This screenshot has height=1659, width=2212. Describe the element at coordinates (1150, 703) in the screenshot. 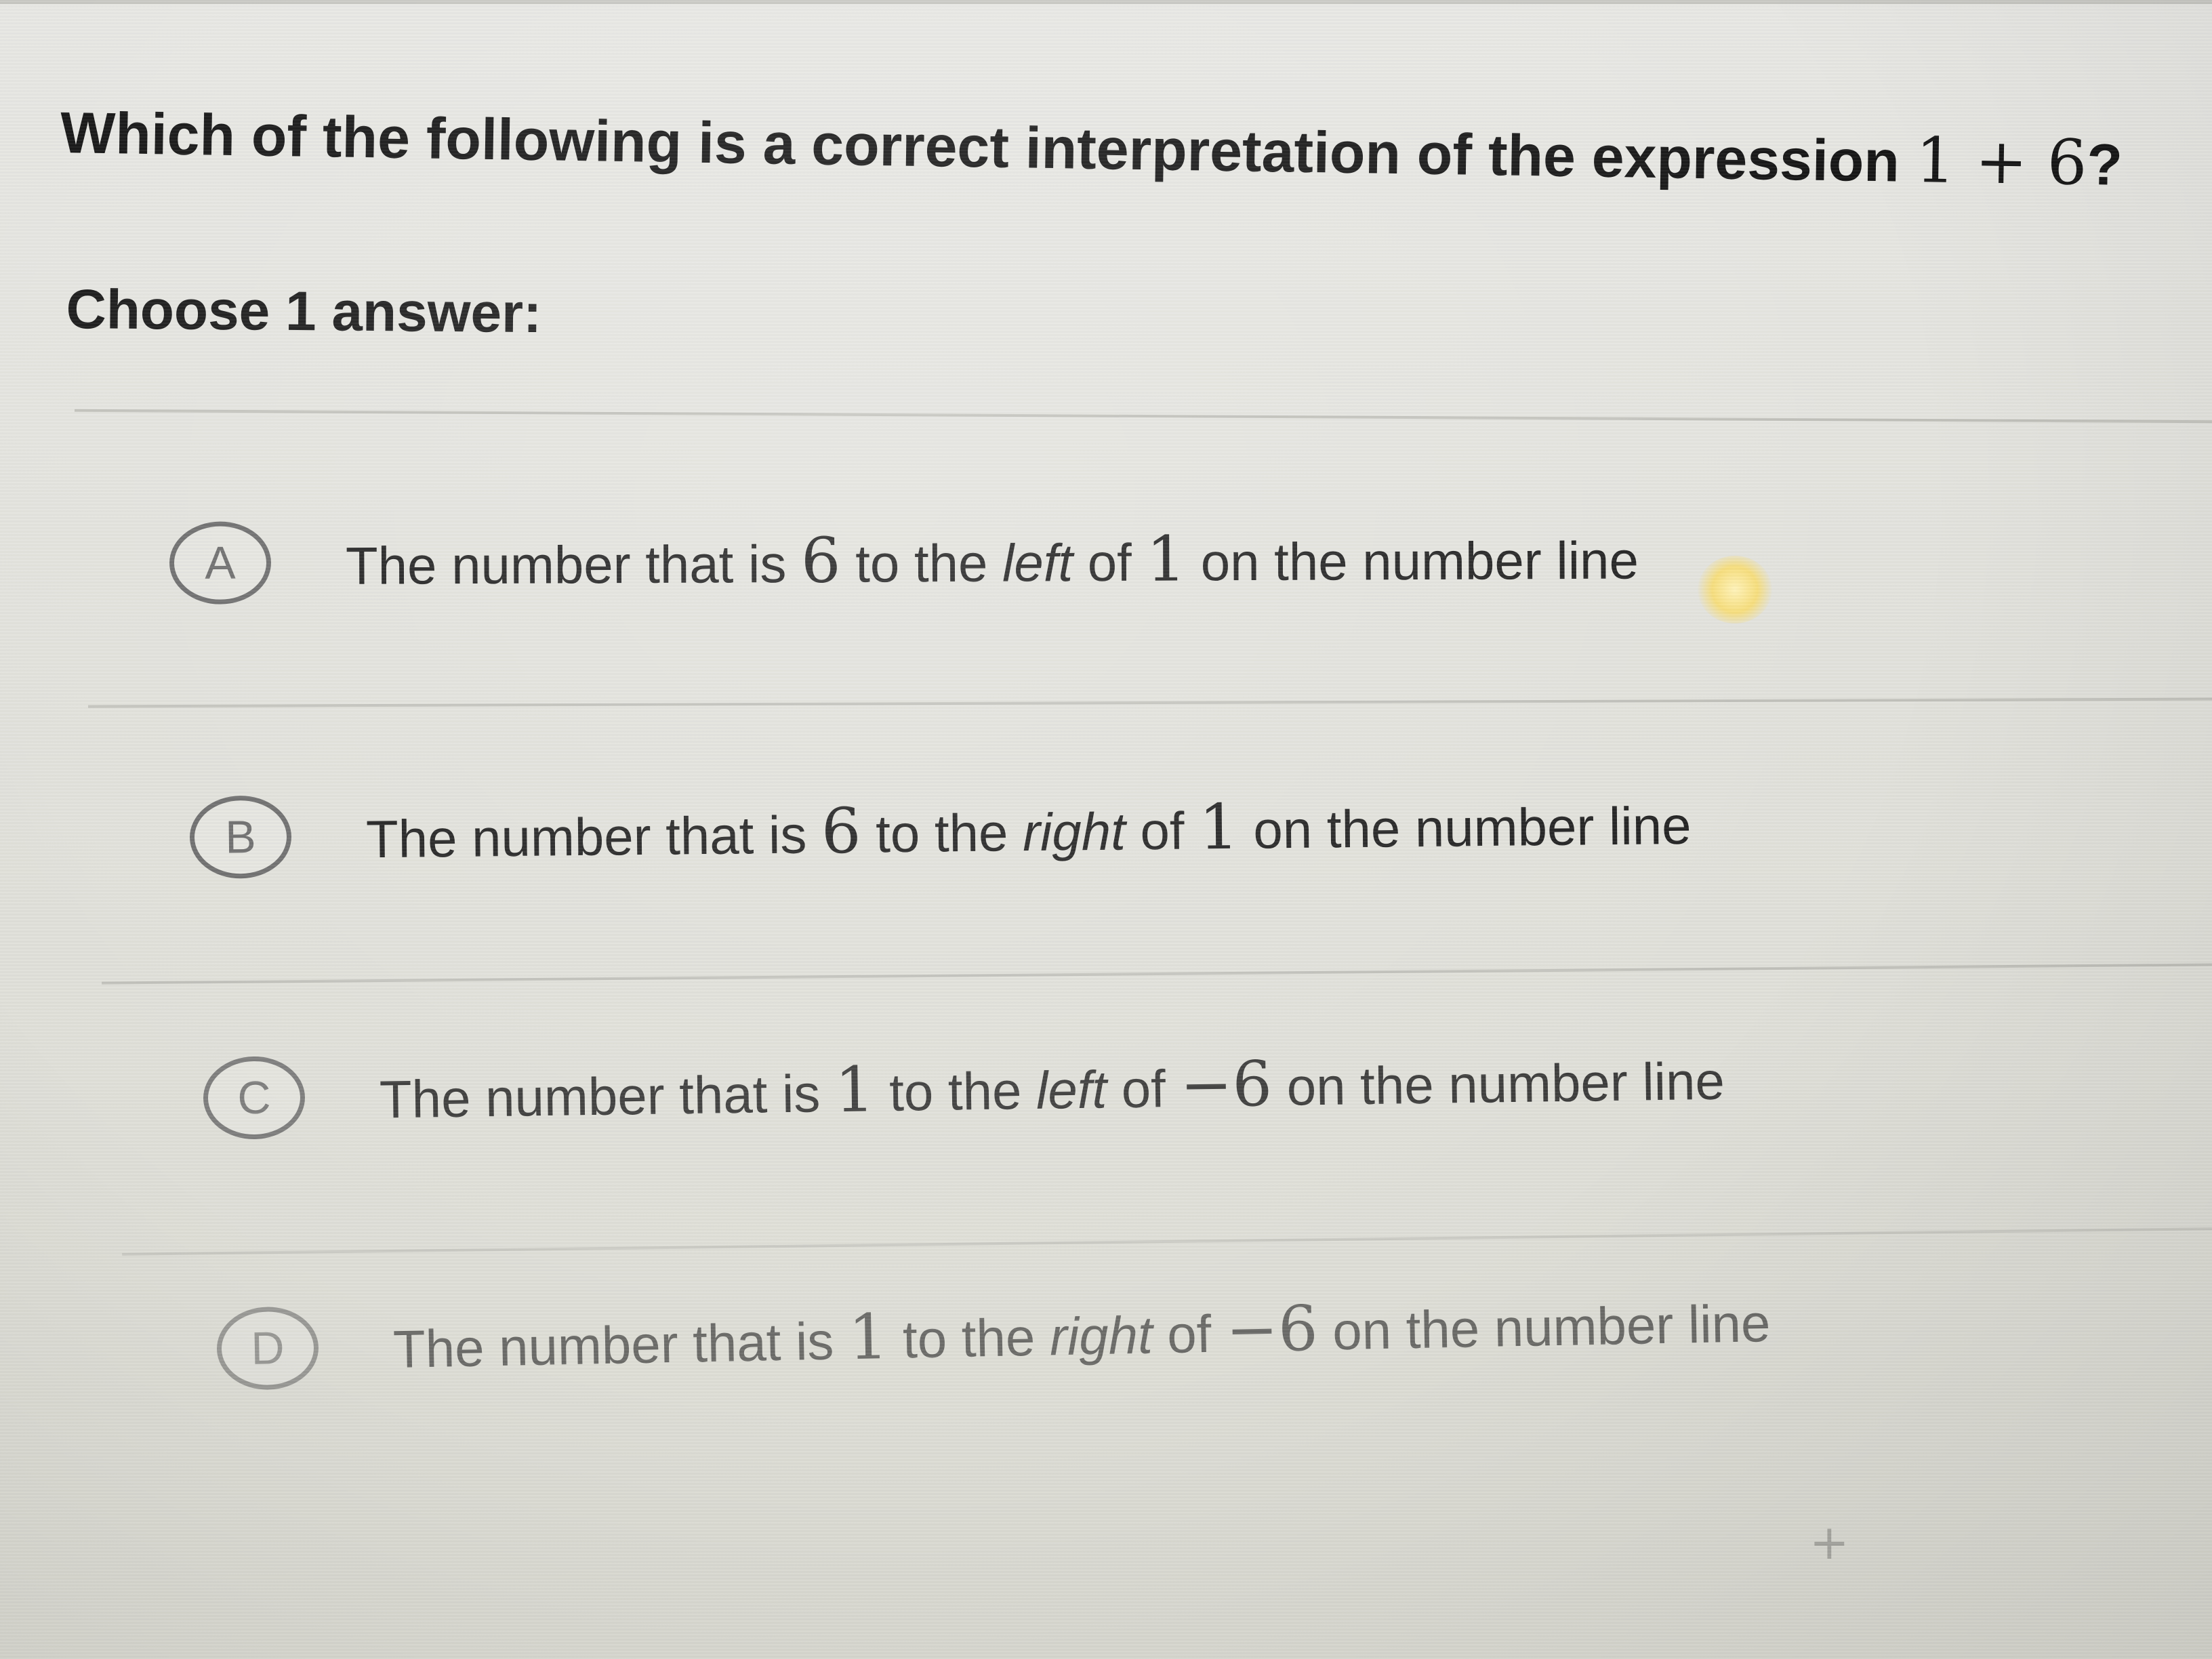

I see `divider-a-b` at that location.